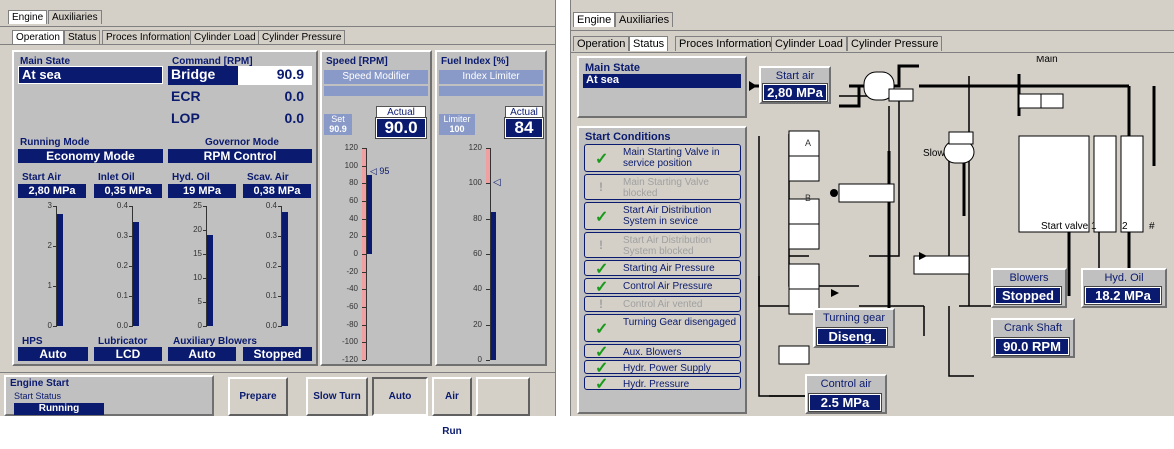 The image size is (1174, 449). Describe the element at coordinates (215, 341) in the screenshot. I see `aux-blowers-label: Auxiliary Blowers` at that location.